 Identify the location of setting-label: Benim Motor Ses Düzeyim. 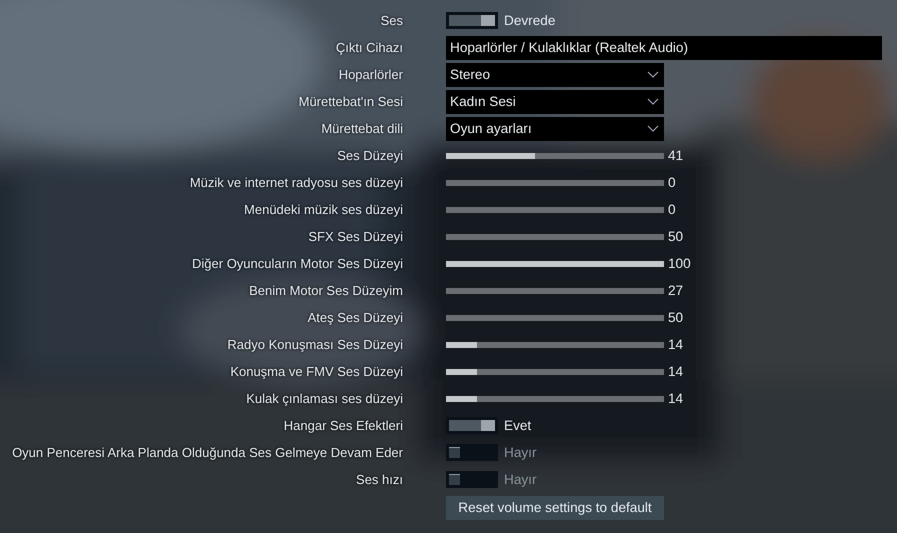
(325, 291).